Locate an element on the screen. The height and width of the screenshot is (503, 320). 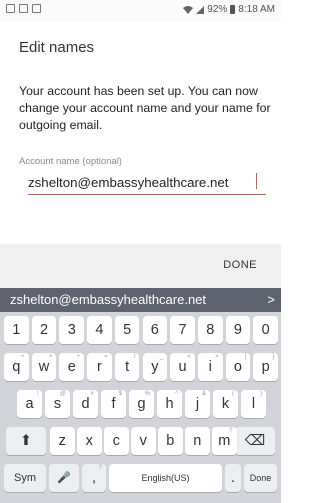
key-label: y is located at coordinates (155, 367).